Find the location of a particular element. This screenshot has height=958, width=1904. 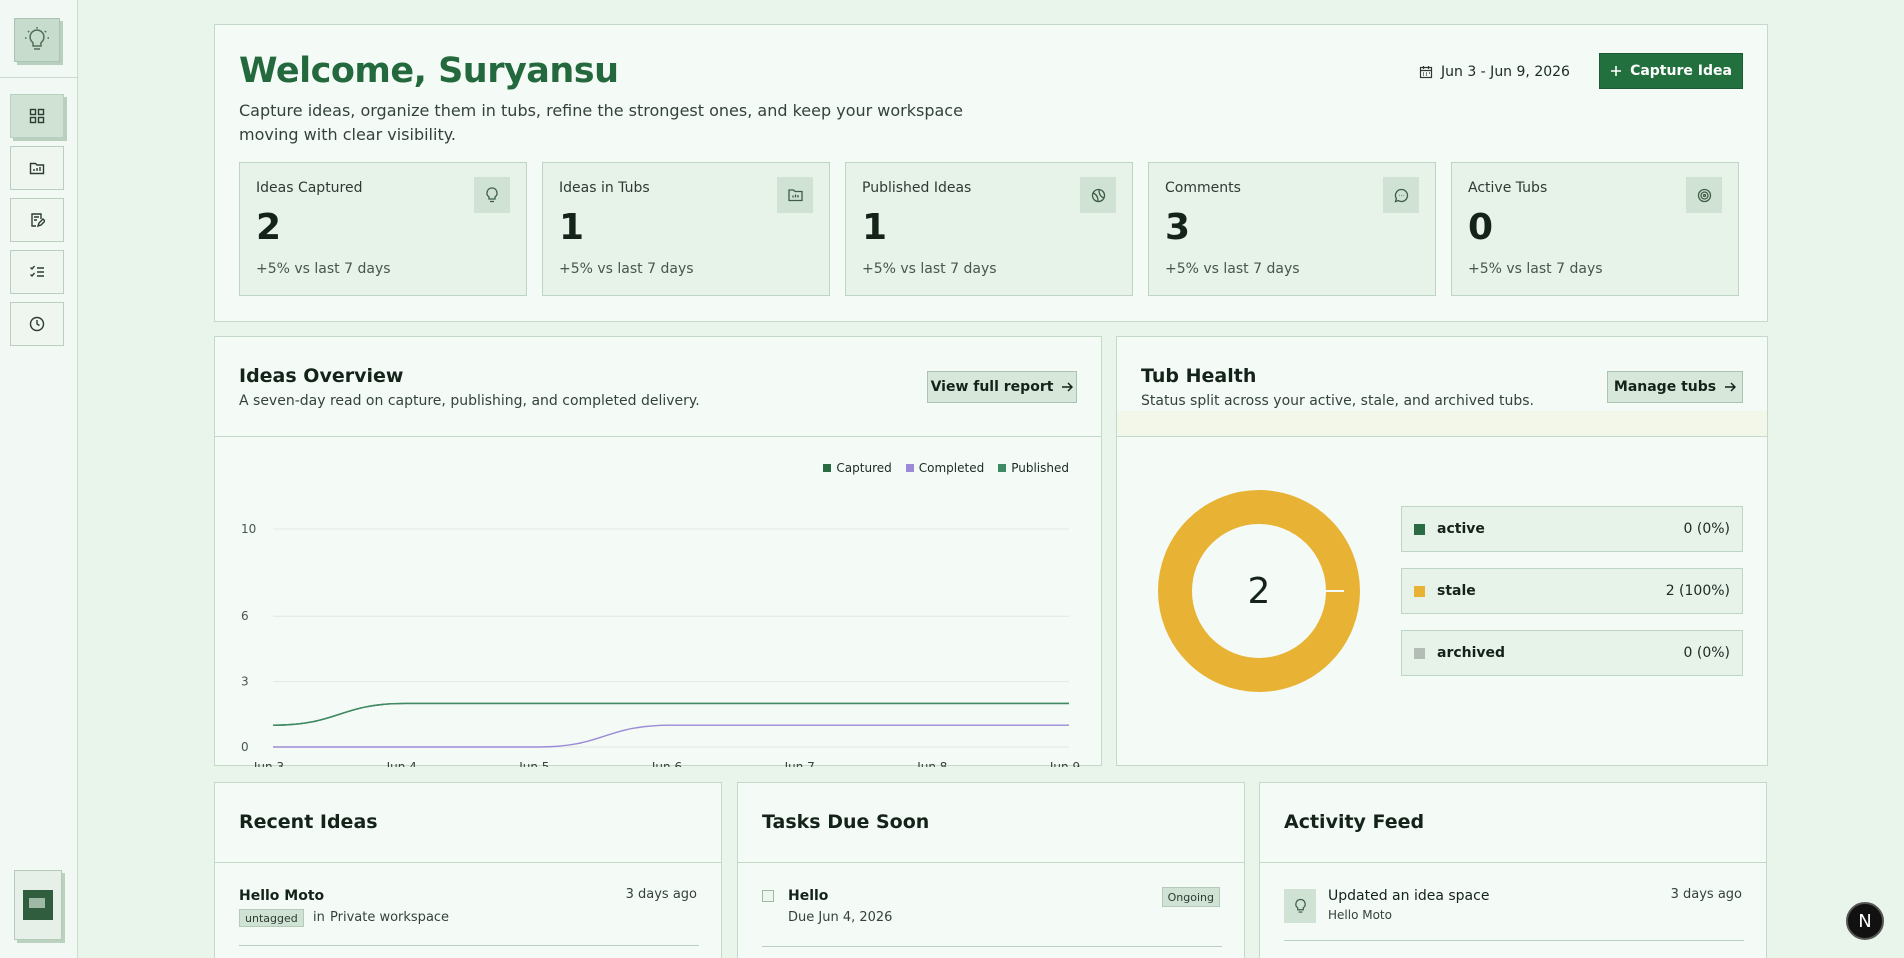

globe-icon is located at coordinates (1098, 195).